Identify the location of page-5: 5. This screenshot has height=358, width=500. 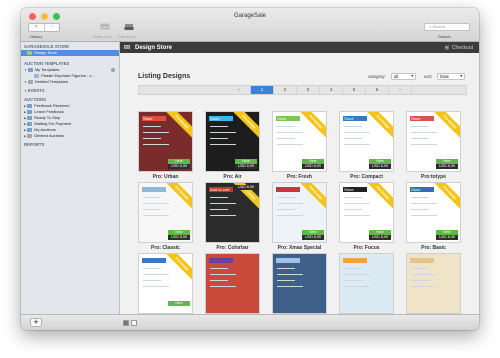
(354, 90).